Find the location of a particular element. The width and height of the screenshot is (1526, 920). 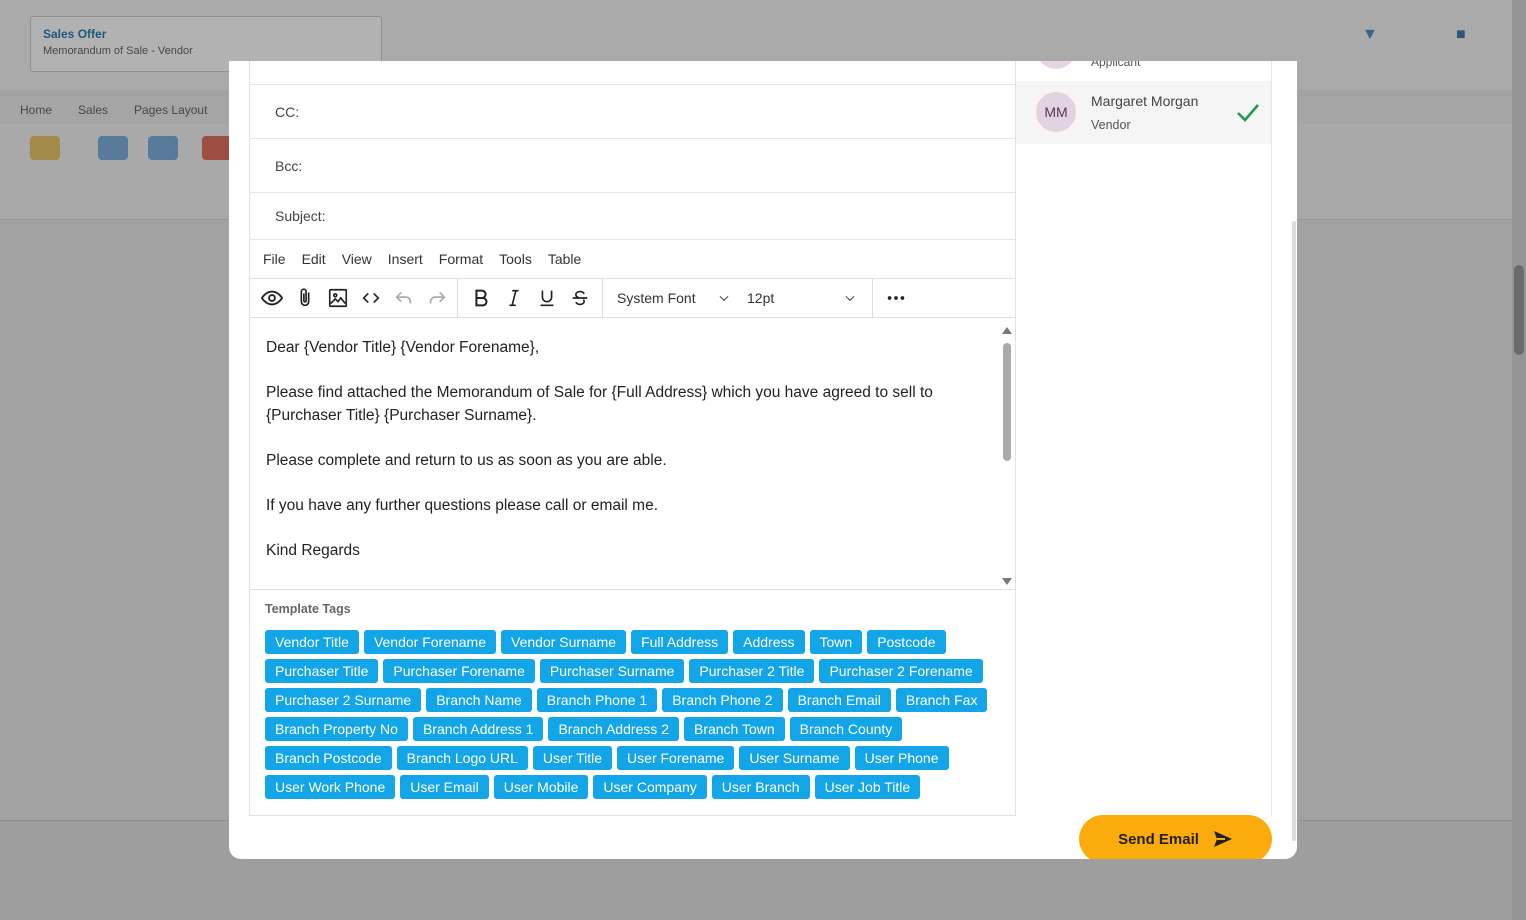

send-email-label: Send Email is located at coordinates (1158, 839).